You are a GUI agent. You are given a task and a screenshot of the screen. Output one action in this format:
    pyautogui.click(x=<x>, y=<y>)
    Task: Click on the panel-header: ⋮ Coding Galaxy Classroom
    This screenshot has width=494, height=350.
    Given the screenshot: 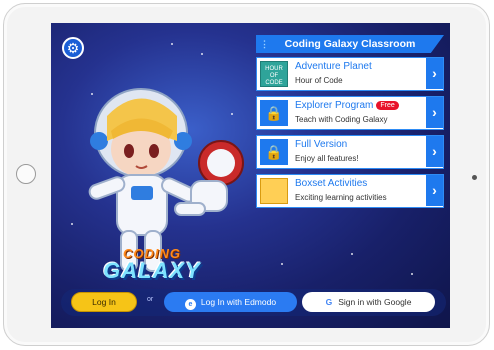 What is the action you would take?
    pyautogui.click(x=350, y=44)
    